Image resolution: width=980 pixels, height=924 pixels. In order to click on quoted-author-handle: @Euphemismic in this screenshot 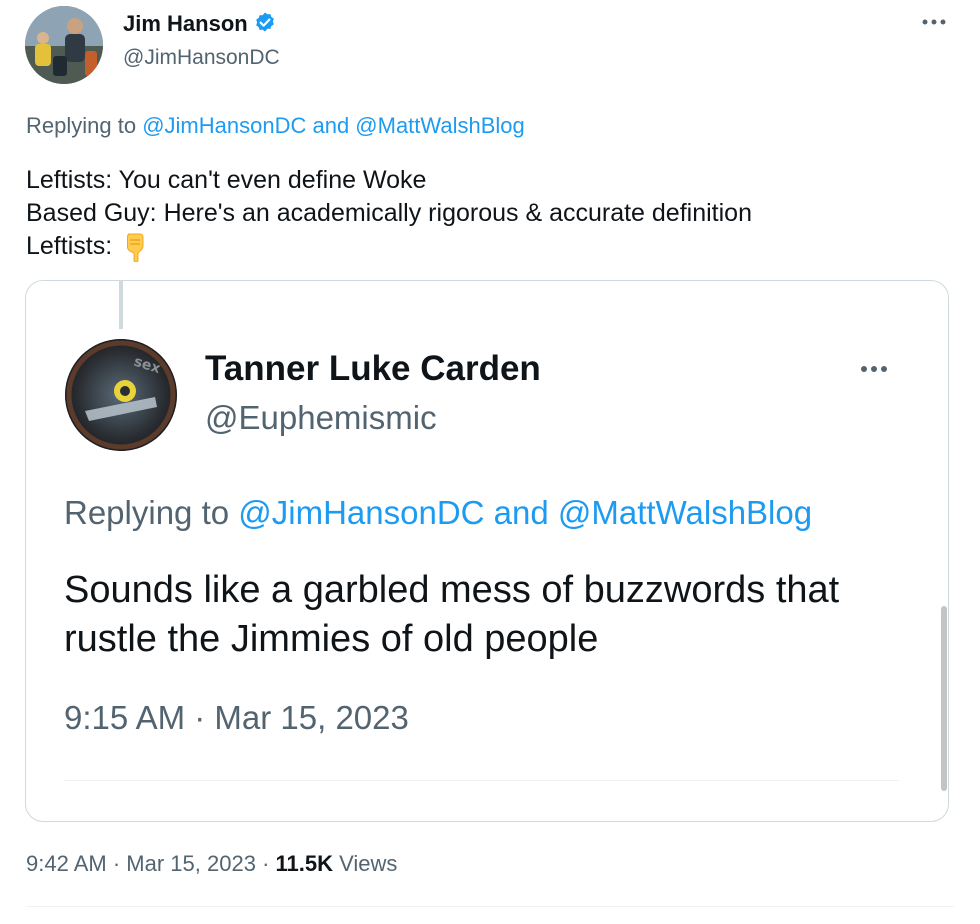, I will do `click(321, 418)`.